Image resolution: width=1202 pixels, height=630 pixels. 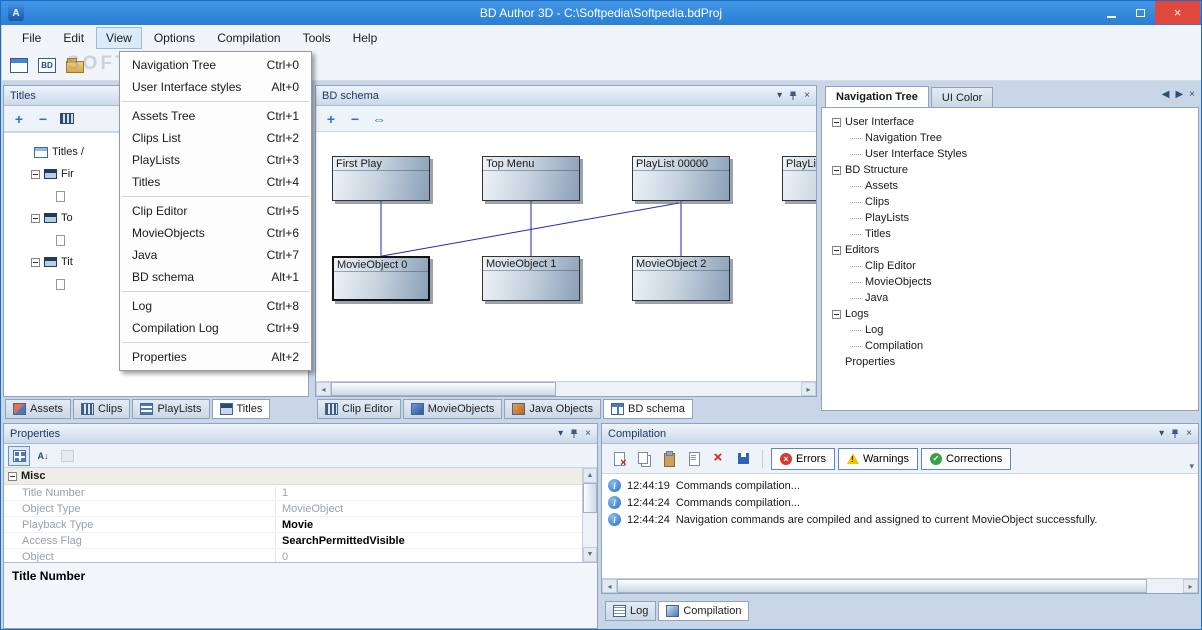 I want to click on property-value: 0, so click(x=282, y=557).